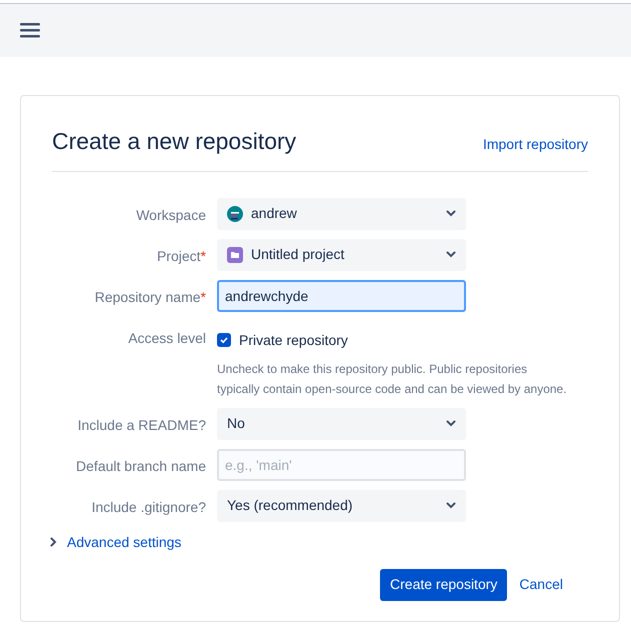  I want to click on text-field: e.g., 'main', so click(341, 464).